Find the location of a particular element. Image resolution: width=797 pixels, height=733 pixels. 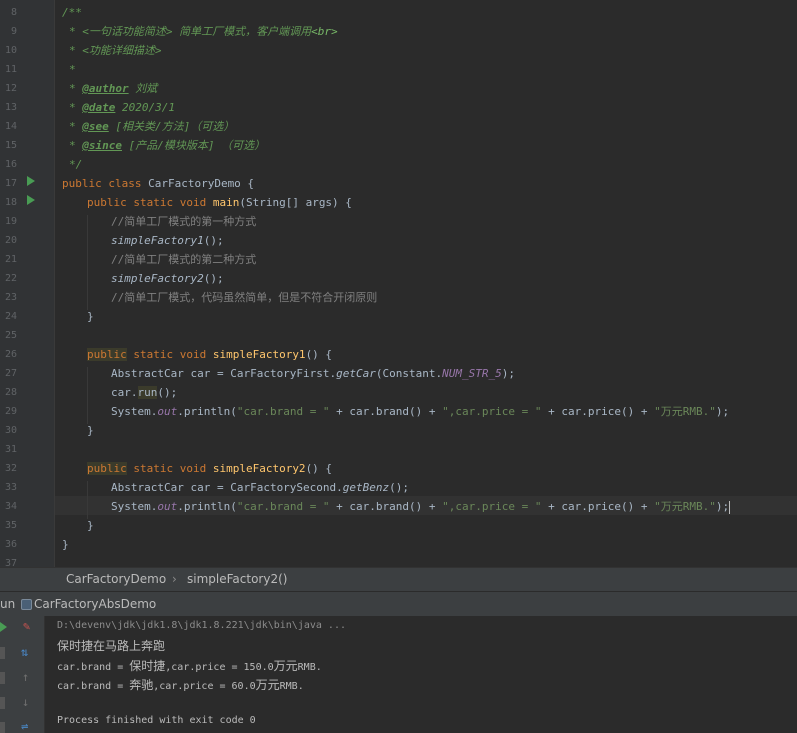

breadcrumb: CarFactoryDemo › simpleFactory2() is located at coordinates (398, 579).